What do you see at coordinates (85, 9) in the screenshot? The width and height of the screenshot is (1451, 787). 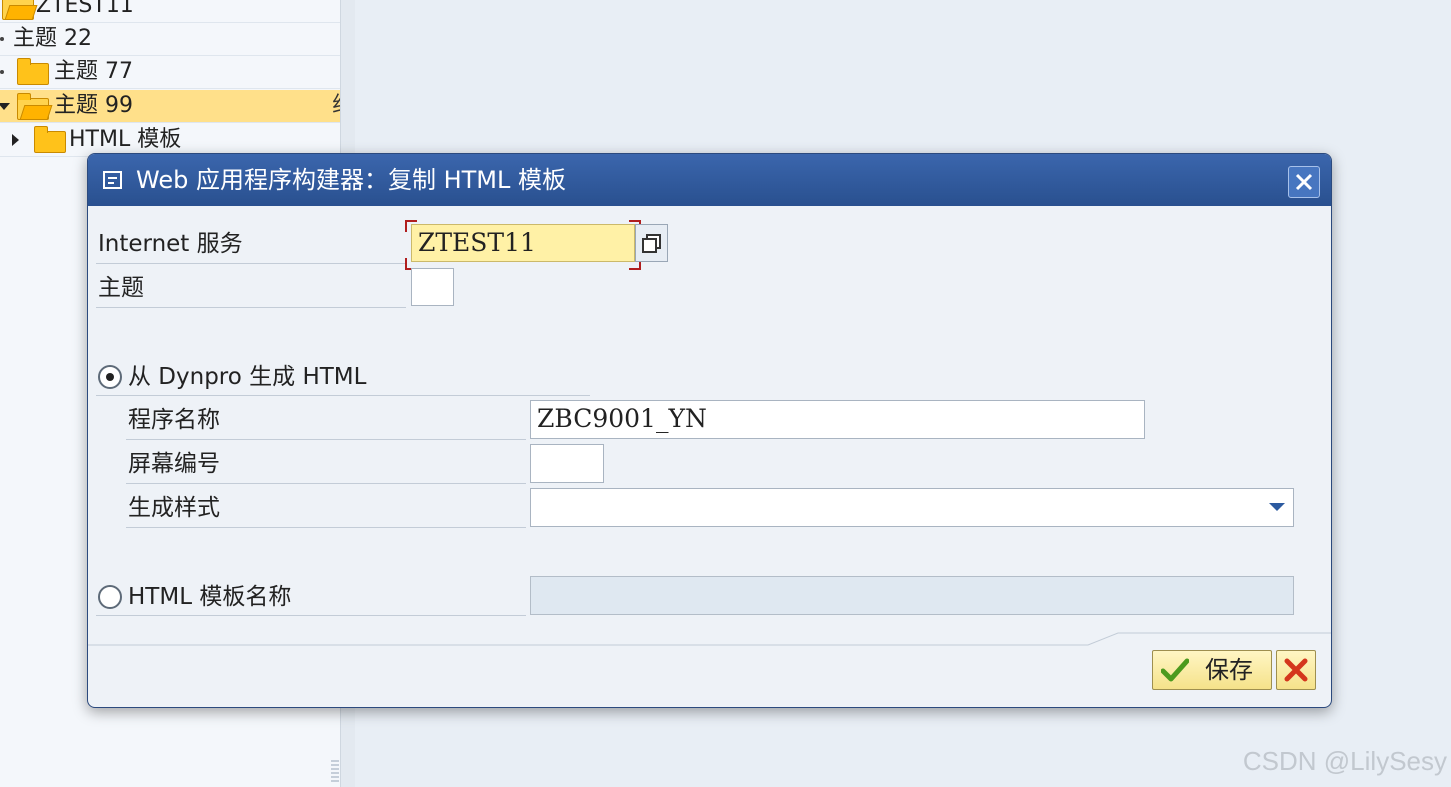 I see `tree-item-label: ZTEST11` at bounding box center [85, 9].